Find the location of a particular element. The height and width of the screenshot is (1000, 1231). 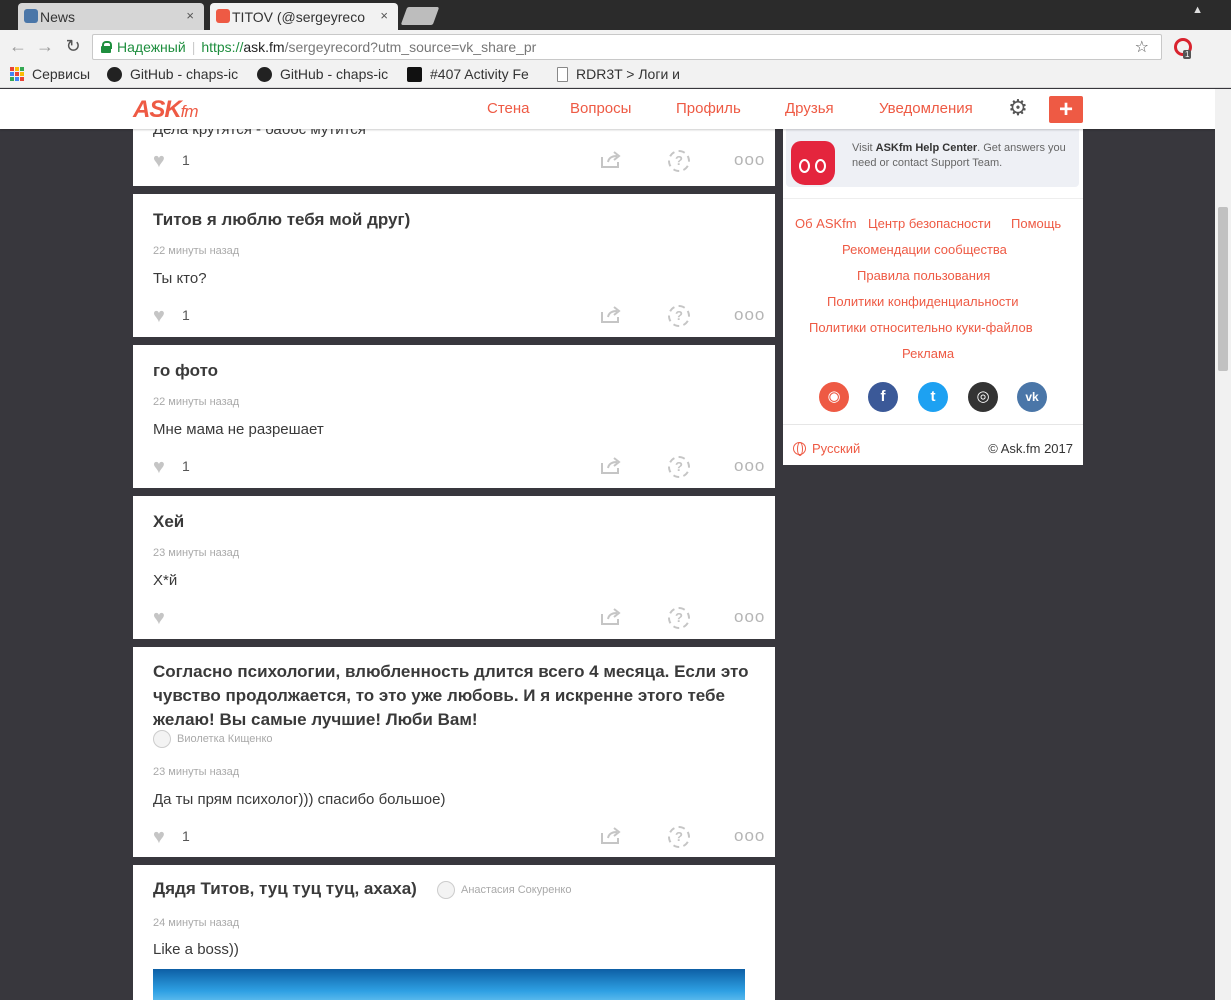

language-selector: Русский is located at coordinates (826, 448).